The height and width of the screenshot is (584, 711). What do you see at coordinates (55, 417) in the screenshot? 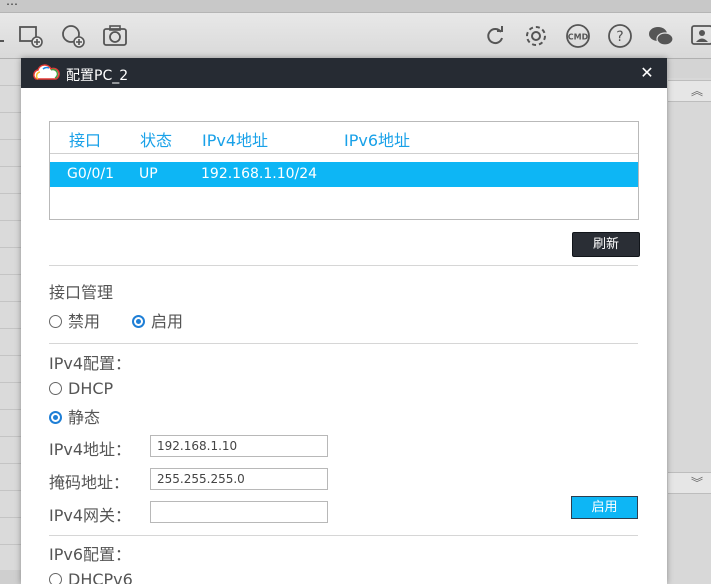
I see `radio-static-icon` at bounding box center [55, 417].